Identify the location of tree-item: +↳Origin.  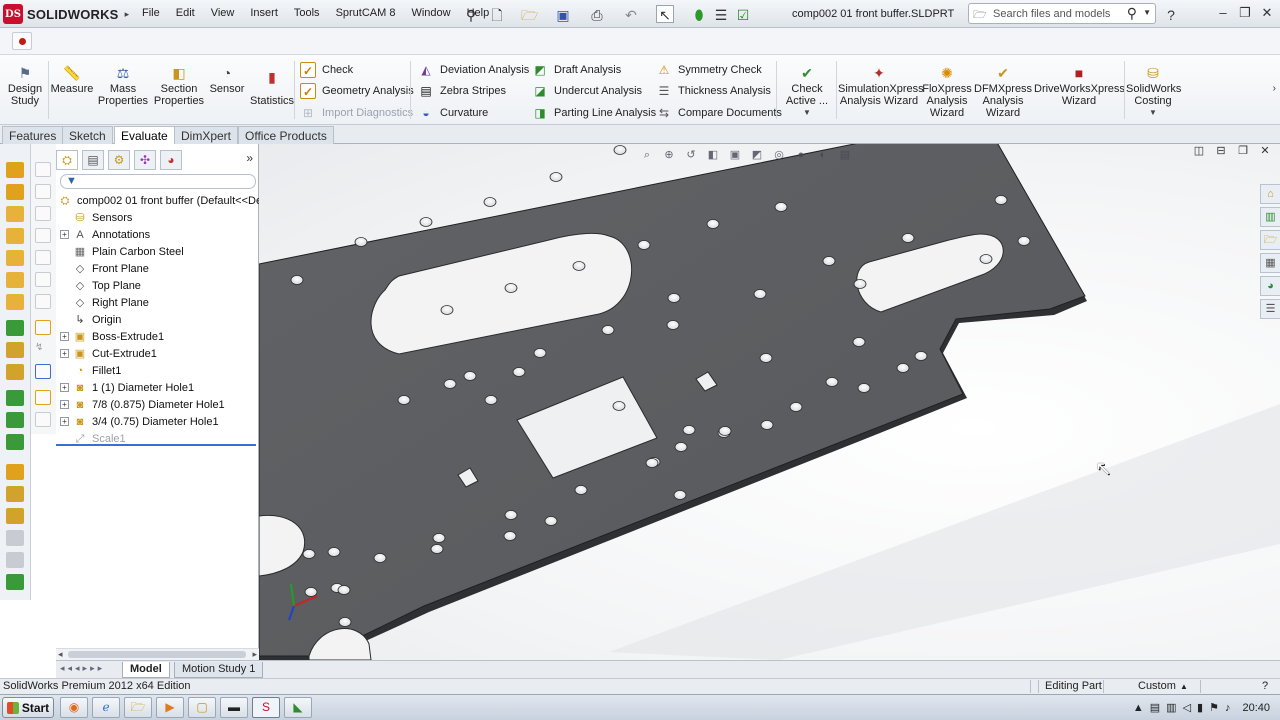
(90, 319).